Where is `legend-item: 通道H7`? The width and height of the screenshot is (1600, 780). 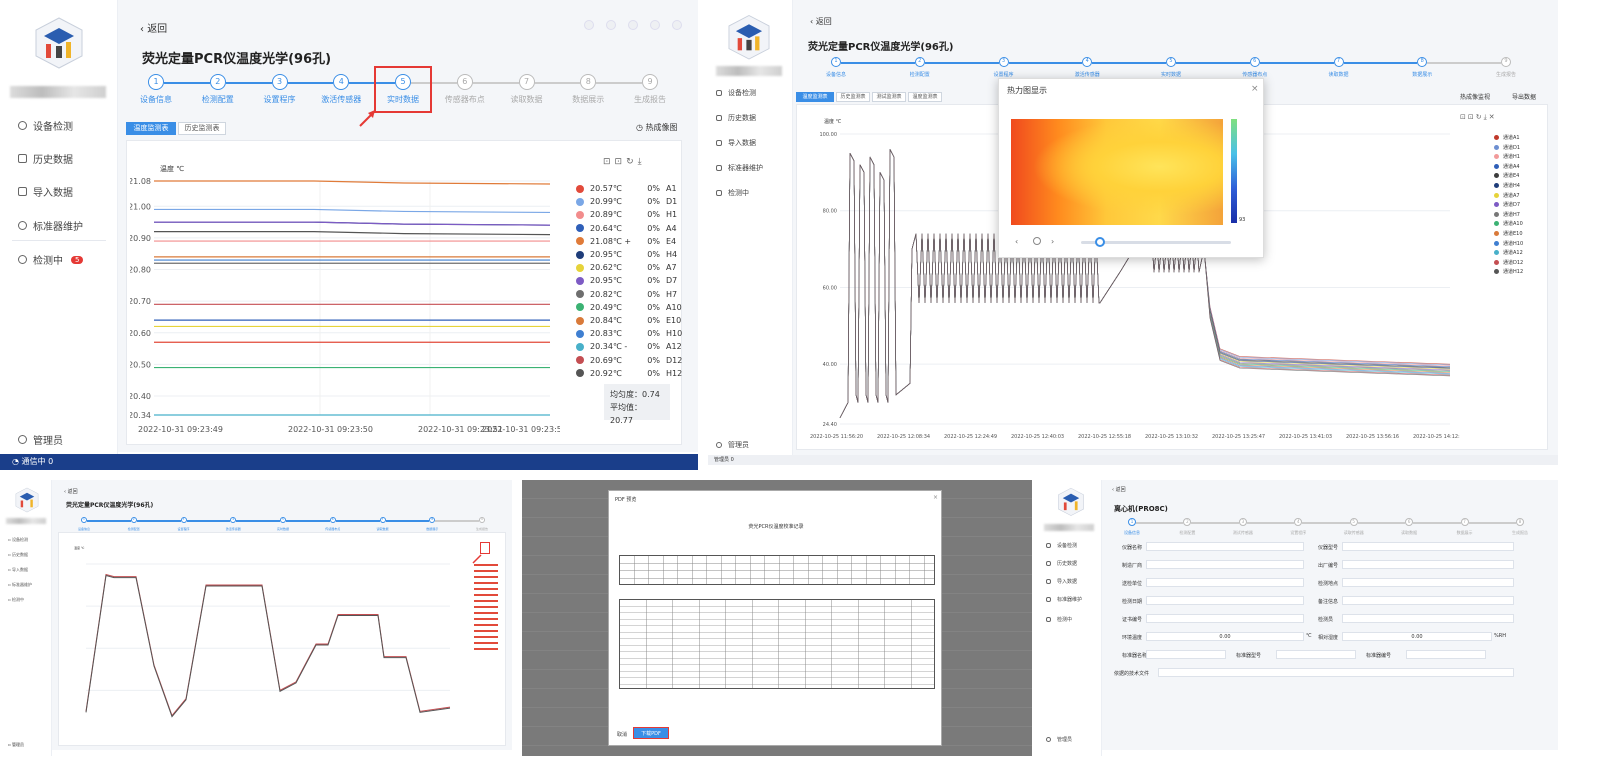 legend-item: 通道H7 is located at coordinates (1507, 214).